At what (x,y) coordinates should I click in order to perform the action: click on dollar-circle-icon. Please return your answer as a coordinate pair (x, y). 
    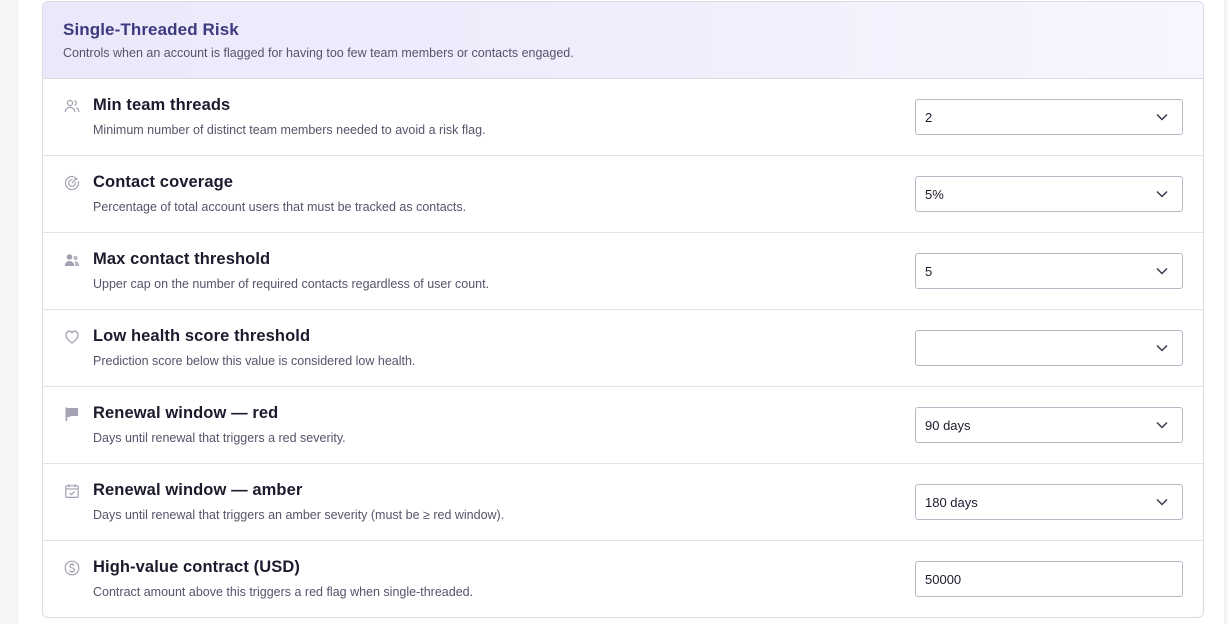
    Looking at the image, I should click on (72, 568).